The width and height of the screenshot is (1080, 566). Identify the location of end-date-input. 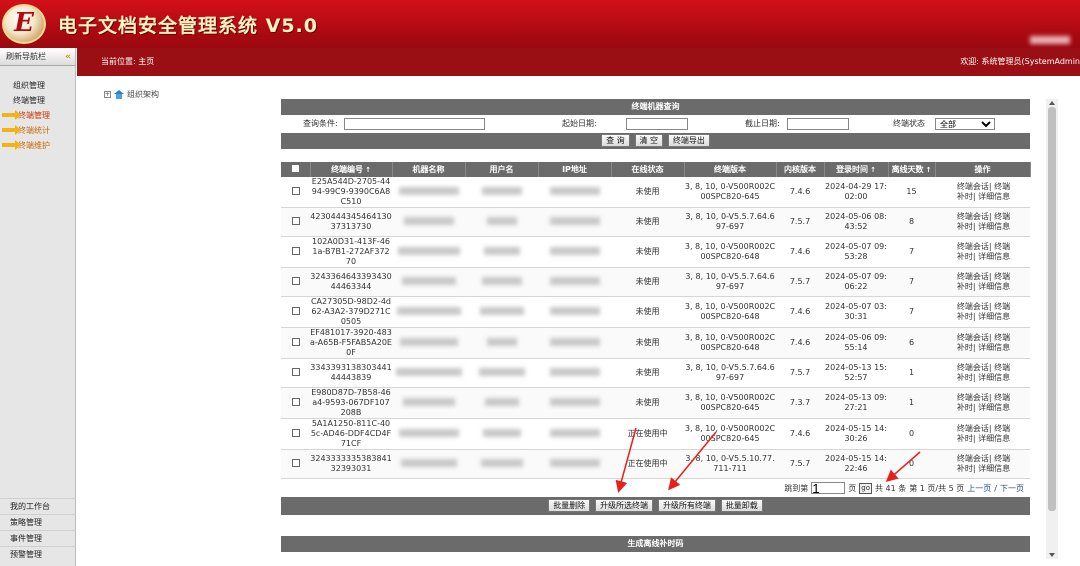
(818, 124).